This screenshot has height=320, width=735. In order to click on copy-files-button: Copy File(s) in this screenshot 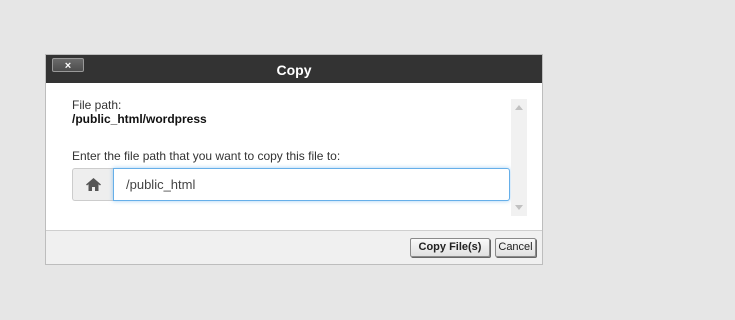, I will do `click(450, 247)`.